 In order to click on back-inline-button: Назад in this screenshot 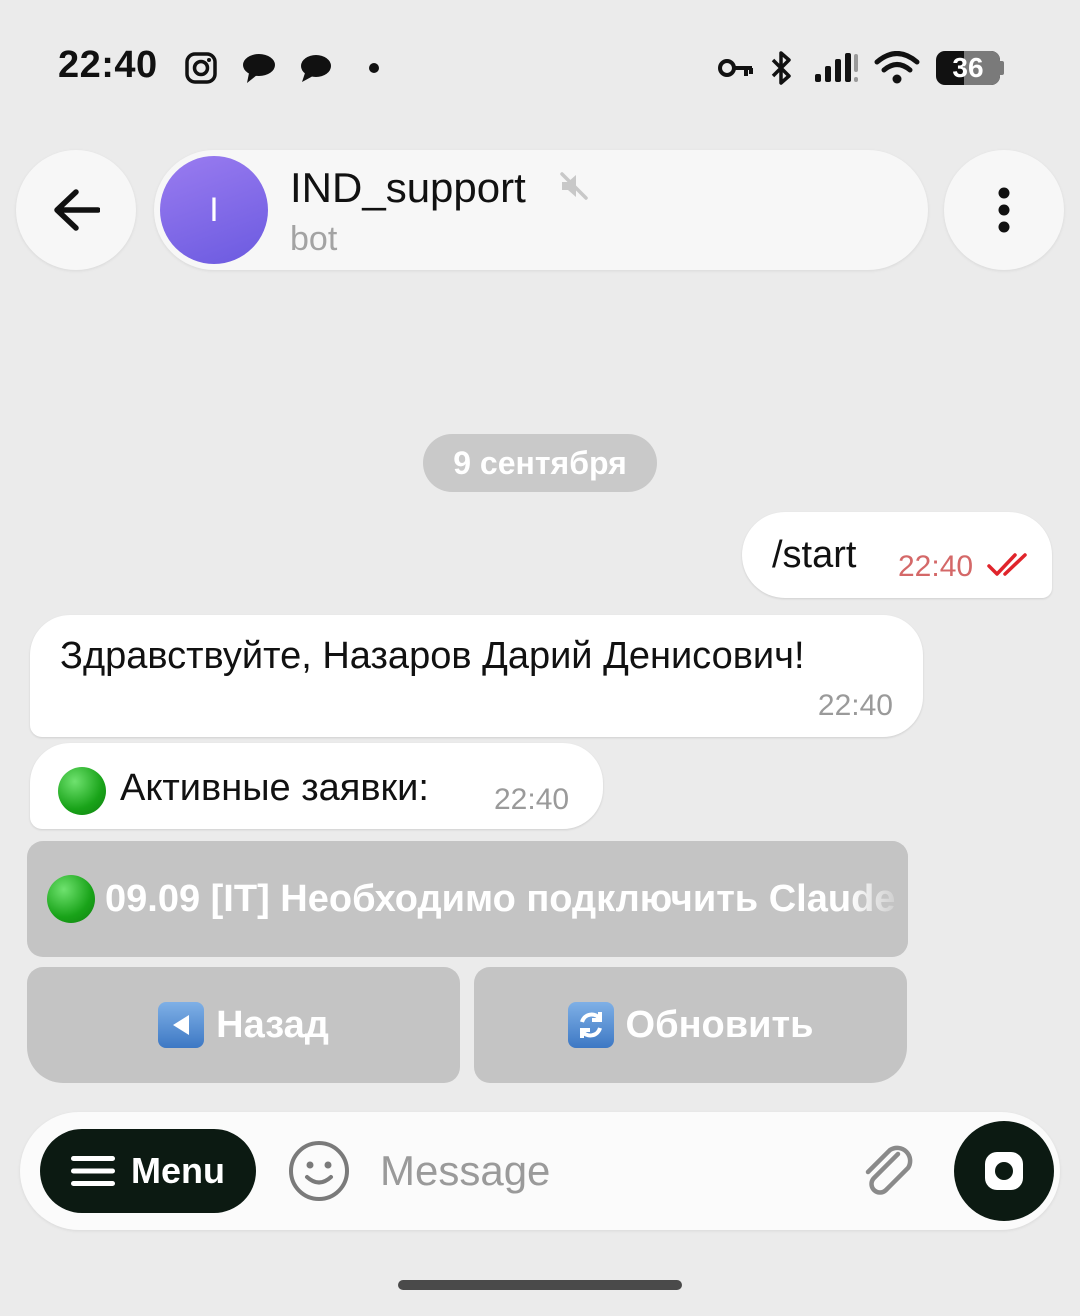, I will do `click(243, 1025)`.